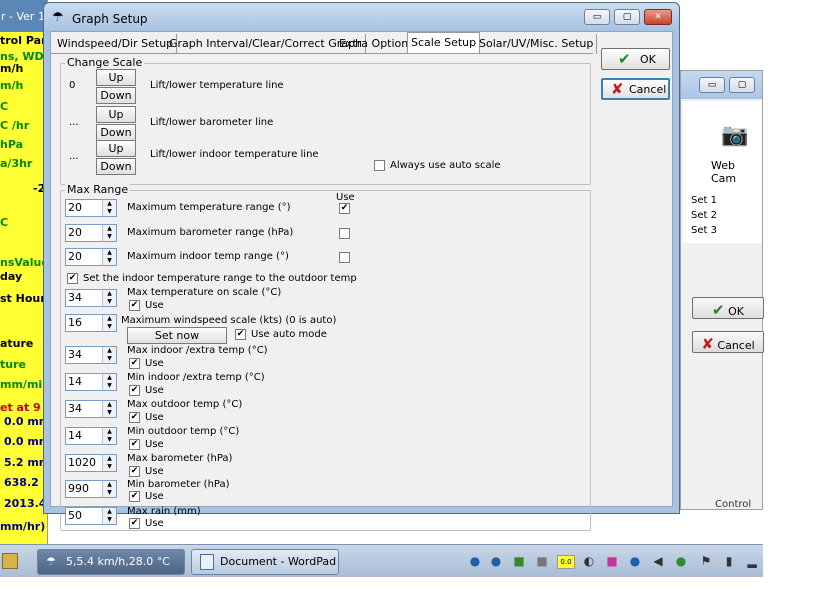 This screenshot has width=828, height=591. I want to click on set-now-button: Set now, so click(177, 335).